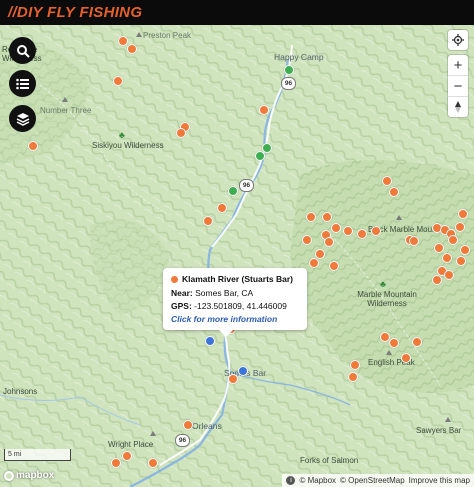 The width and height of the screenshot is (474, 487). Describe the element at coordinates (174, 279) in the screenshot. I see `spot-dot-icon` at that location.